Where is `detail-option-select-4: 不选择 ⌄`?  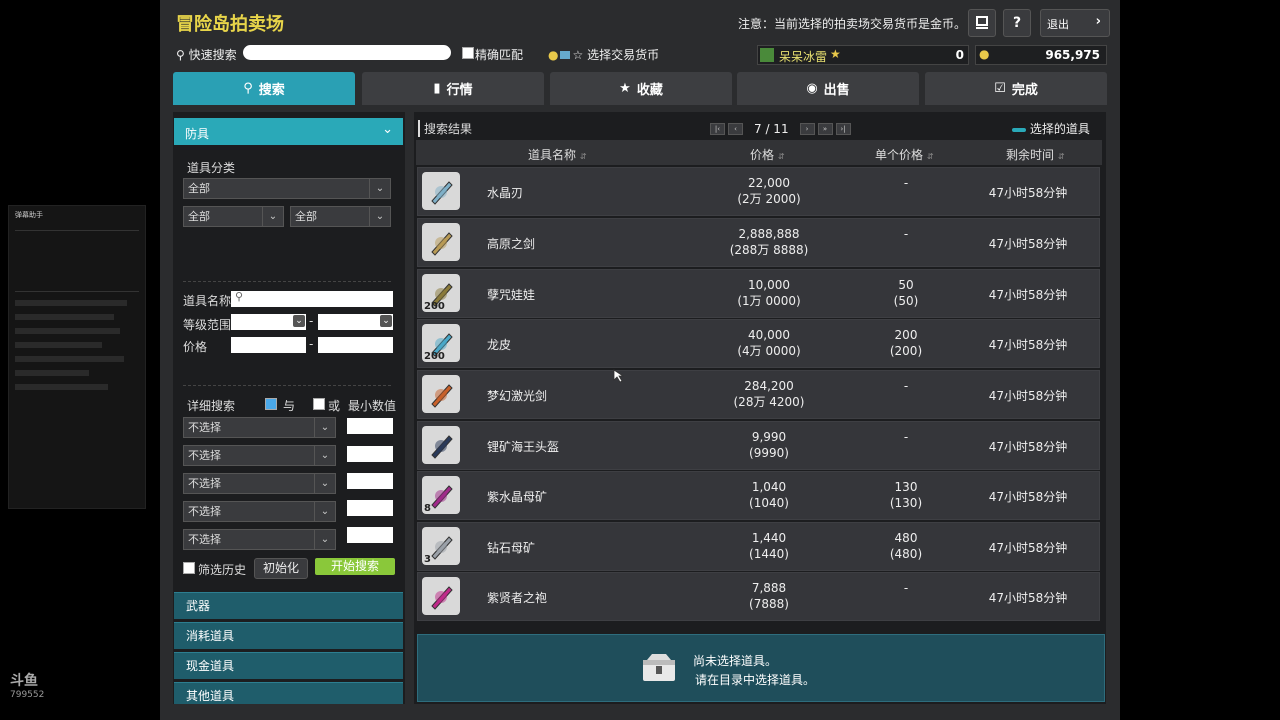
detail-option-select-4: 不选择 ⌄ is located at coordinates (259, 511).